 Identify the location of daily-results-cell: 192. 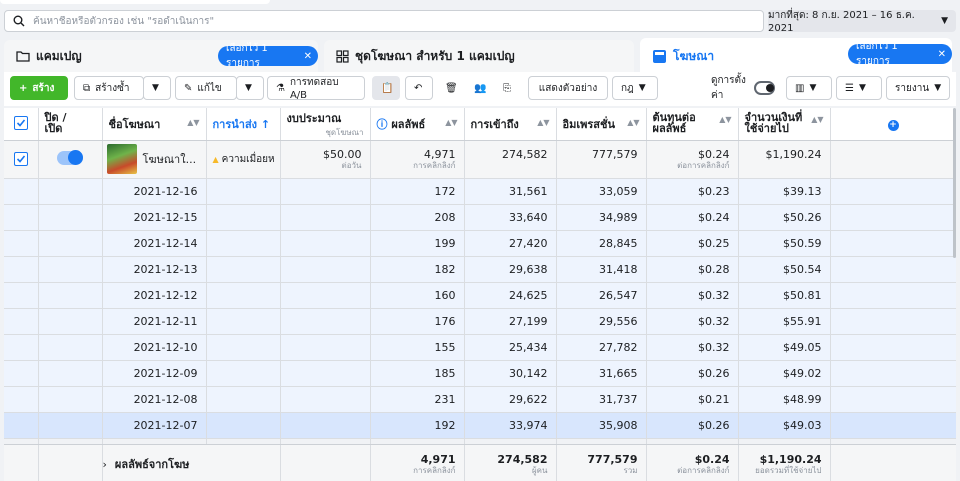
(417, 425).